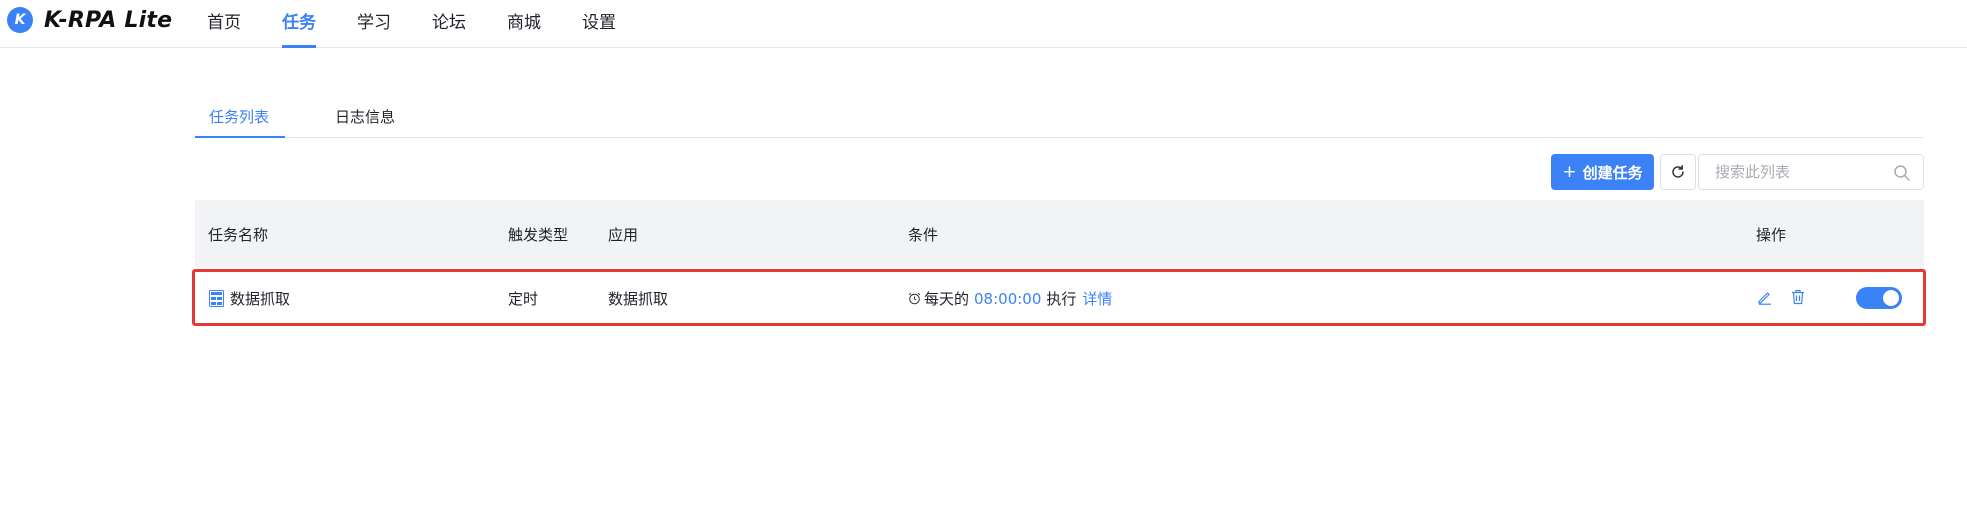 The width and height of the screenshot is (1967, 509). Describe the element at coordinates (523, 299) in the screenshot. I see `trigger-type-cell: 定时` at that location.